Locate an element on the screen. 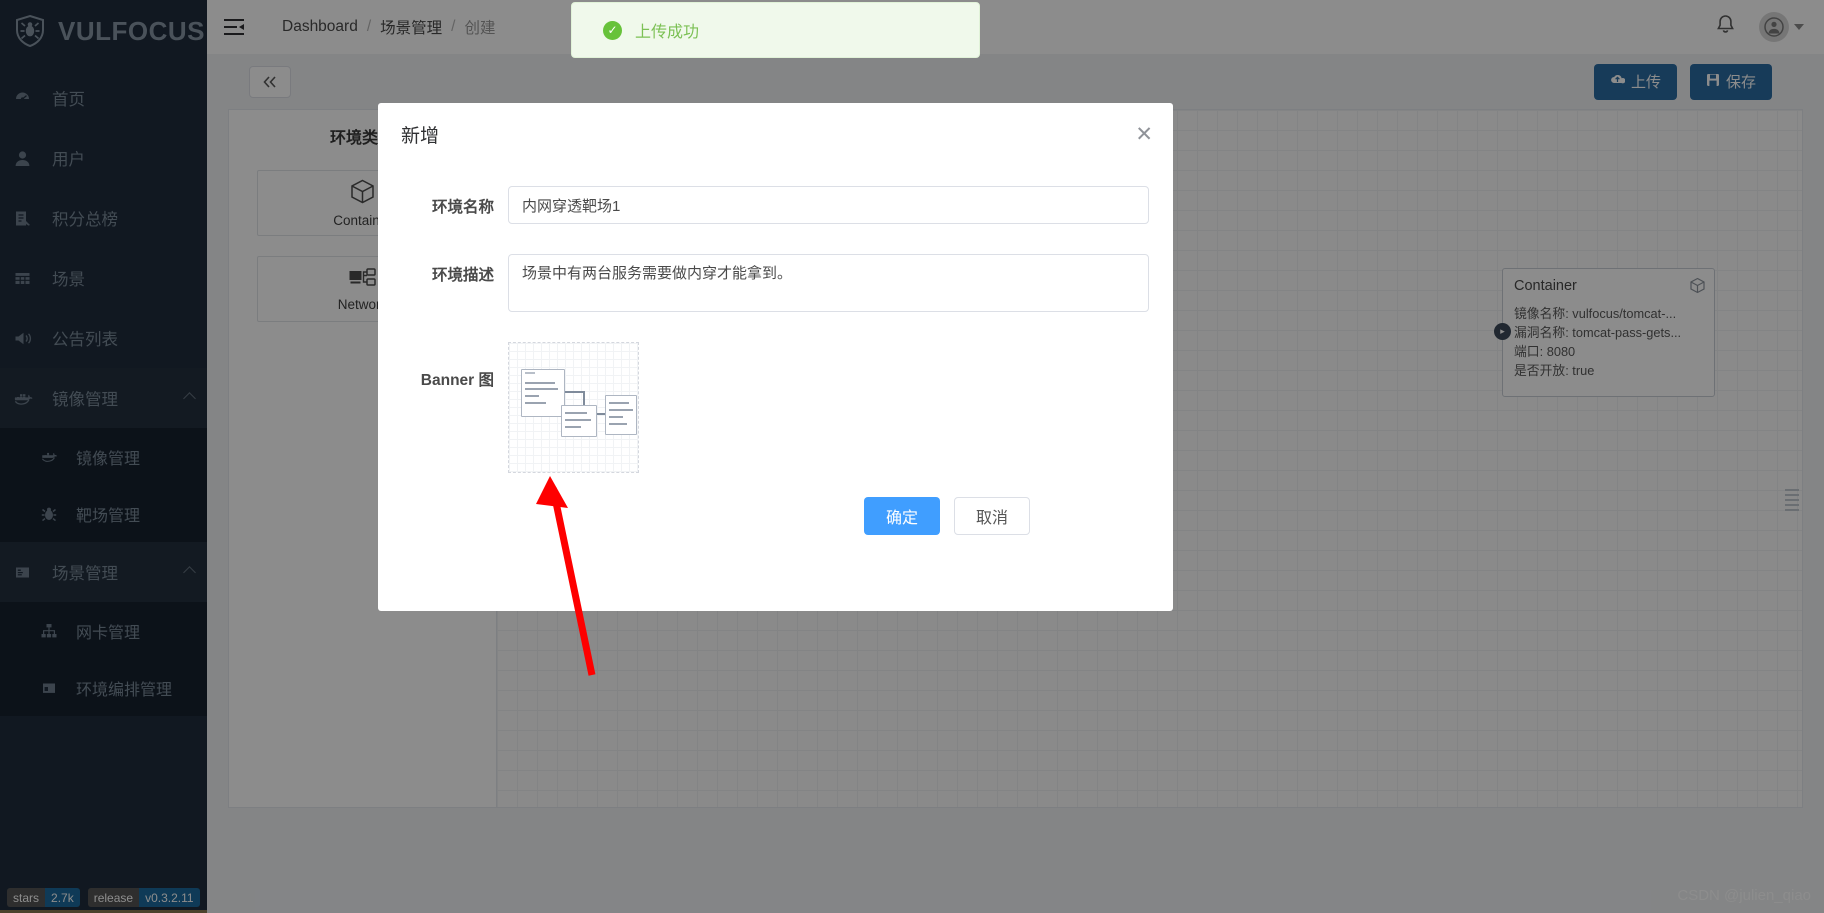 The width and height of the screenshot is (1824, 913). environment-name-input is located at coordinates (828, 205).